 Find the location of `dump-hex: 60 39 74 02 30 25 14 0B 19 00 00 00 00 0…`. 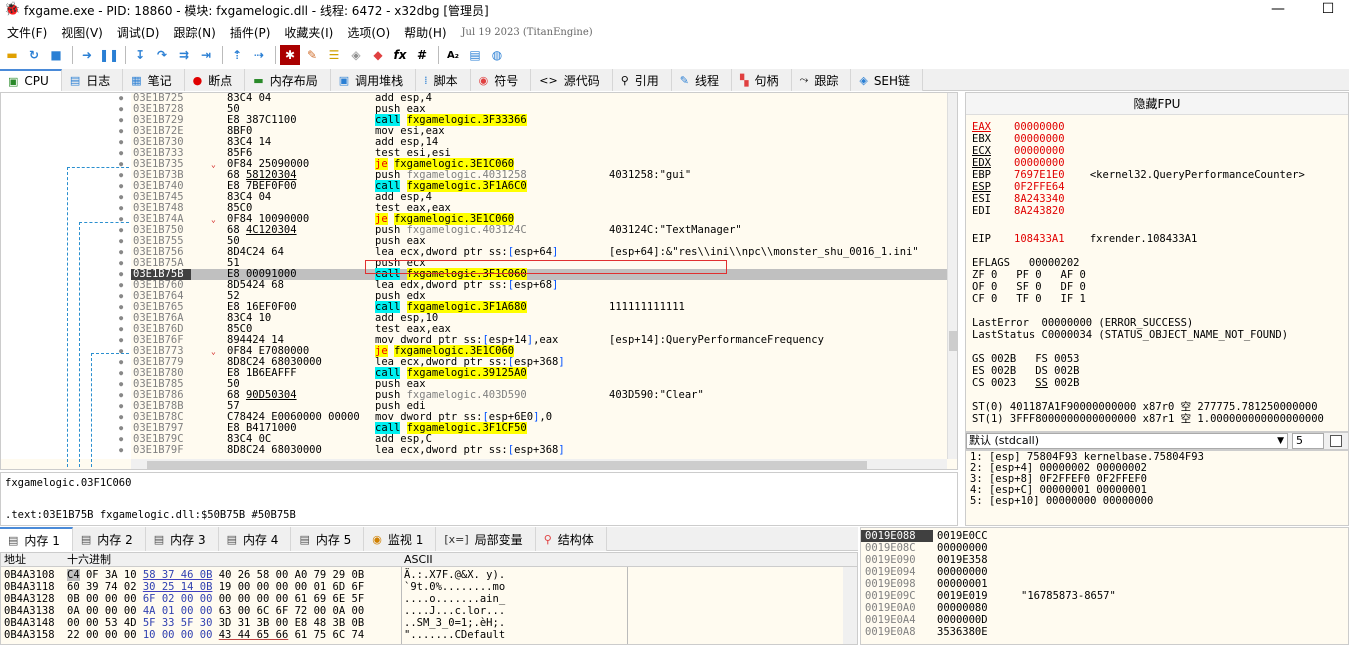

dump-hex: 60 39 74 02 30 25 14 0B 19 00 00 00 00 0… is located at coordinates (215, 587).